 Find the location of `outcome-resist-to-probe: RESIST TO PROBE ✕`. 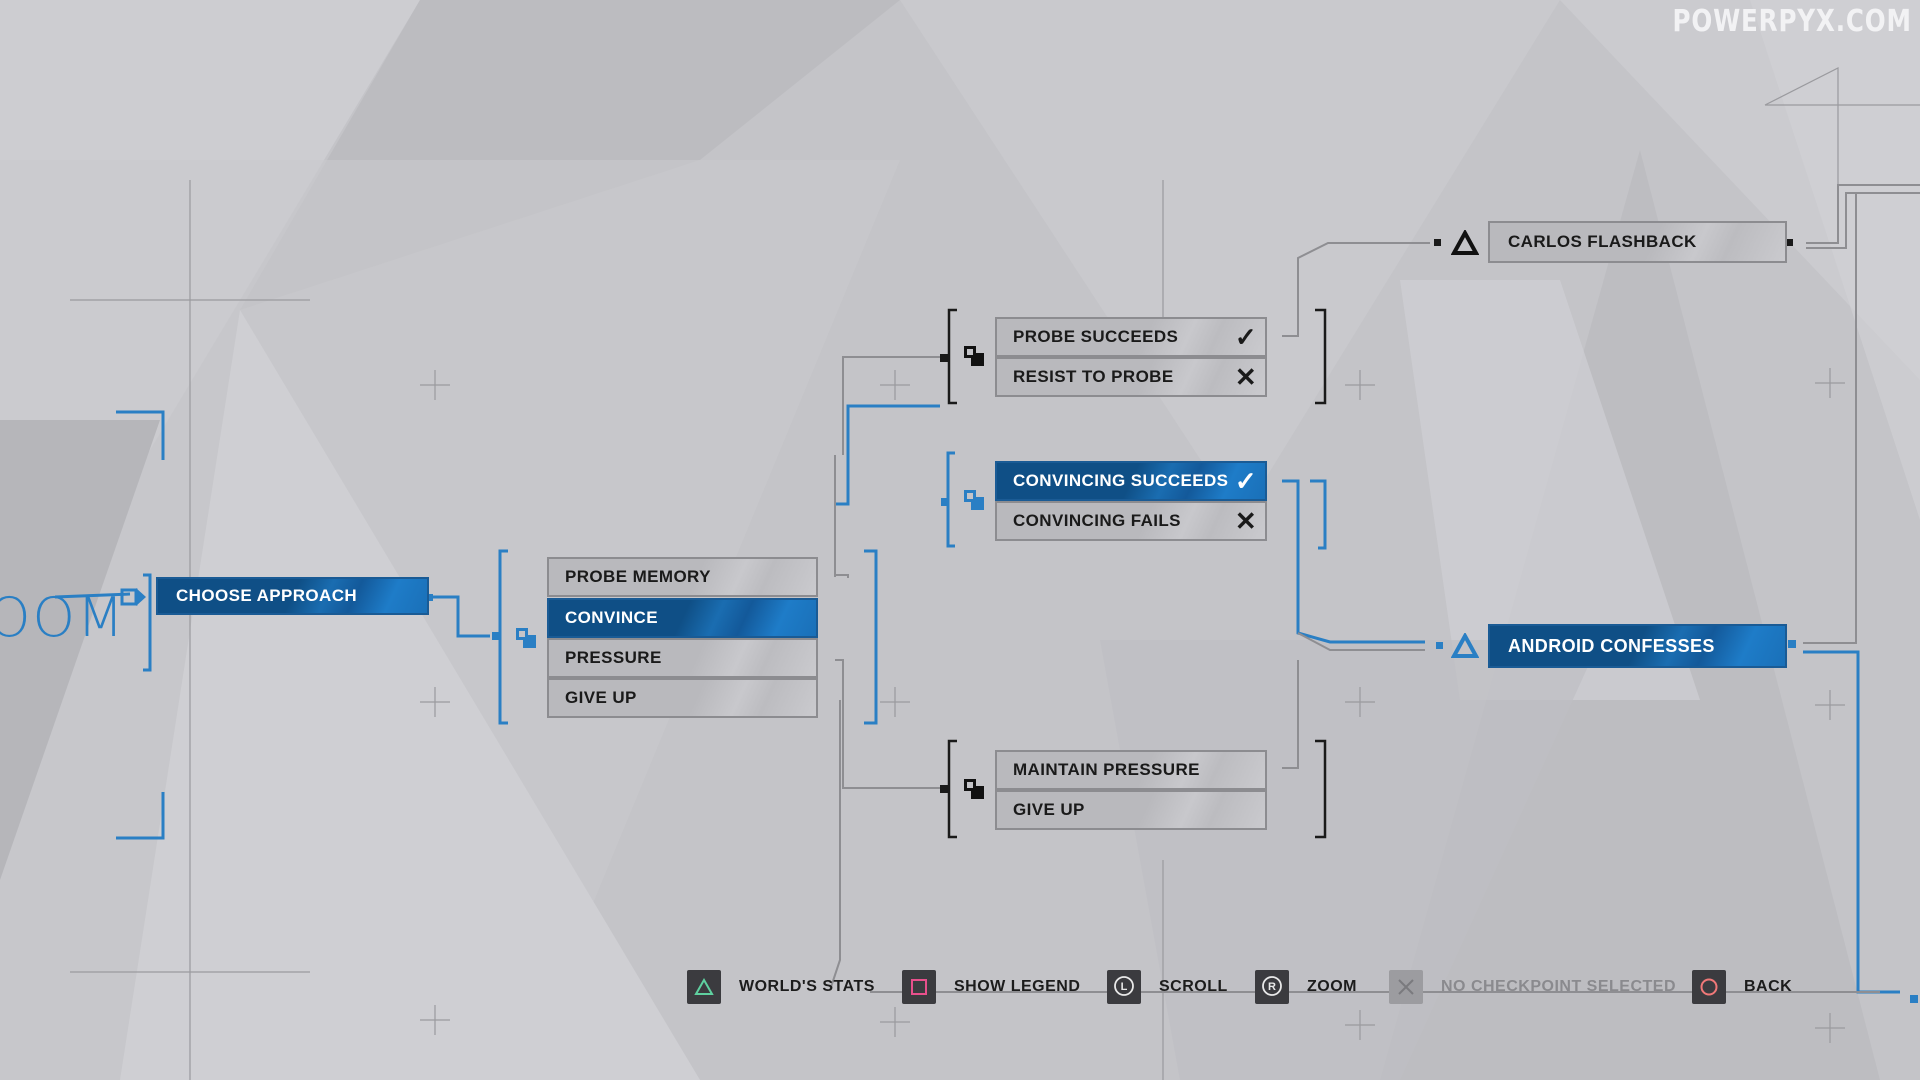

outcome-resist-to-probe: RESIST TO PROBE ✕ is located at coordinates (1131, 377).